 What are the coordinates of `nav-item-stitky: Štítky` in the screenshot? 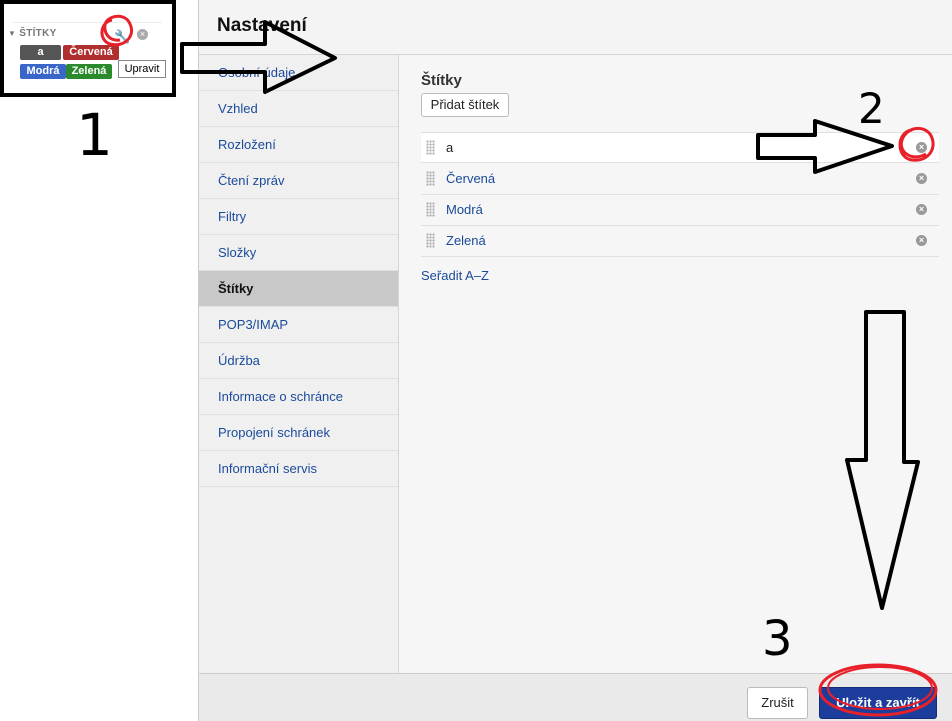 It's located at (298, 289).